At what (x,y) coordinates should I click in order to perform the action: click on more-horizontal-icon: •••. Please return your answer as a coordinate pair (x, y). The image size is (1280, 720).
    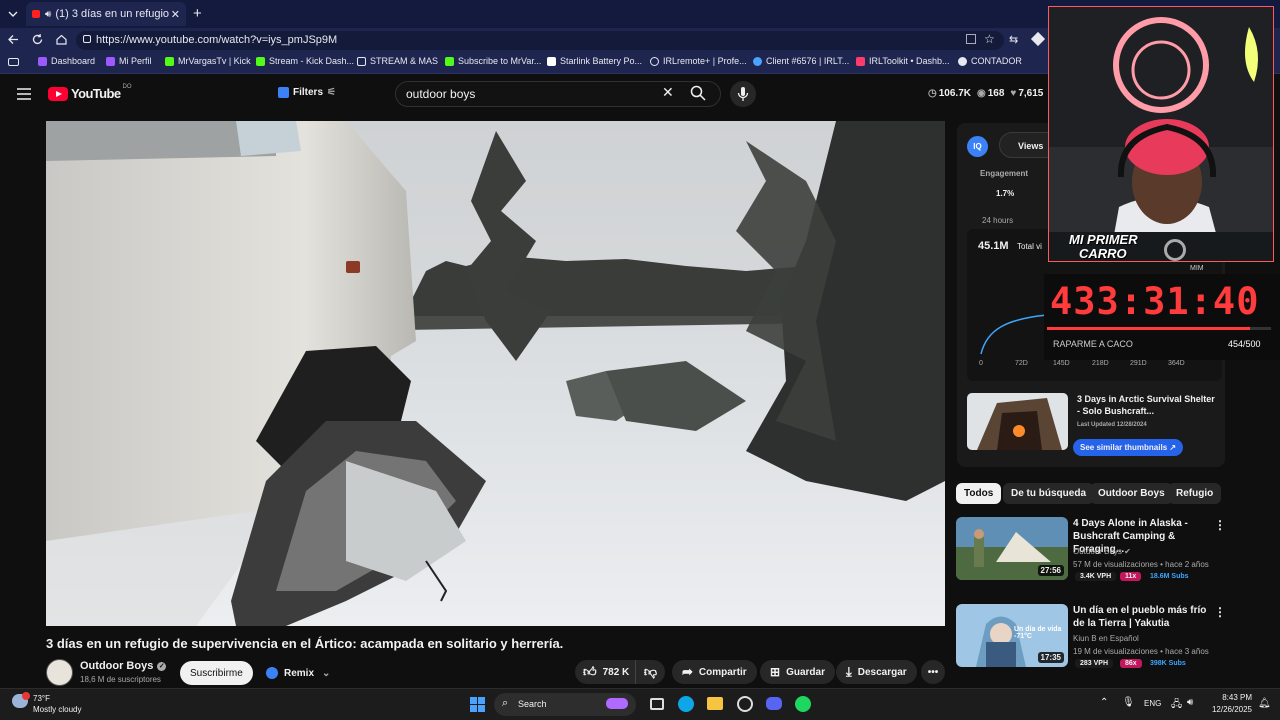
    Looking at the image, I should click on (933, 672).